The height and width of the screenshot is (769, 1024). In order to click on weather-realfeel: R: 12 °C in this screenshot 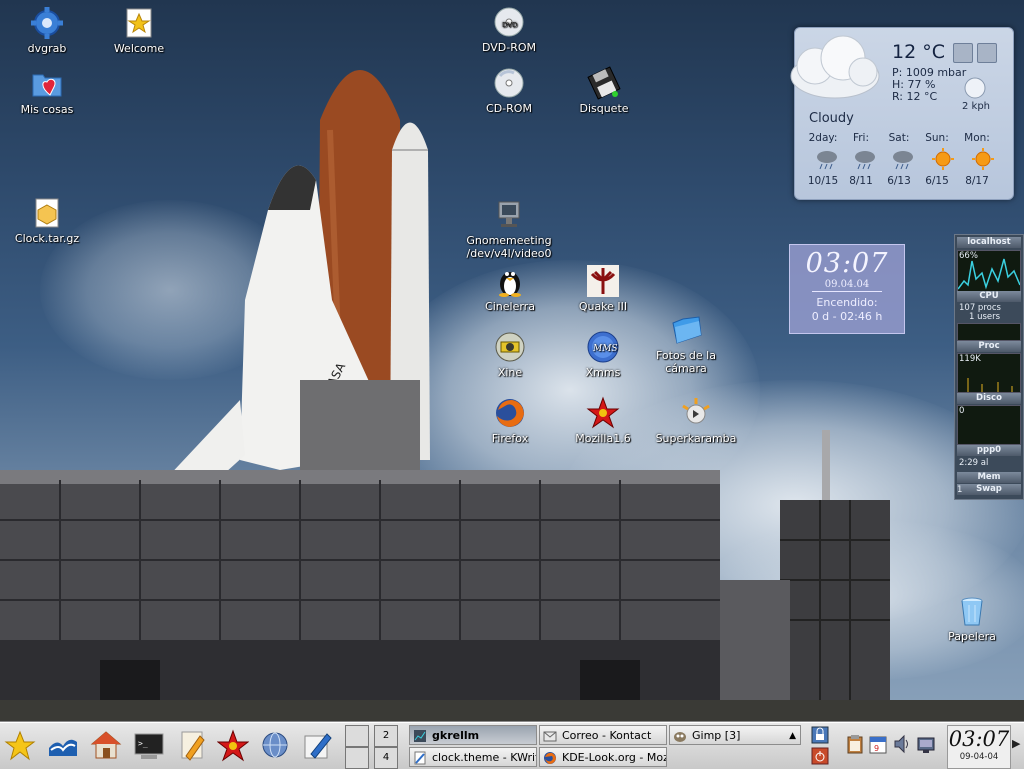, I will do `click(915, 96)`.